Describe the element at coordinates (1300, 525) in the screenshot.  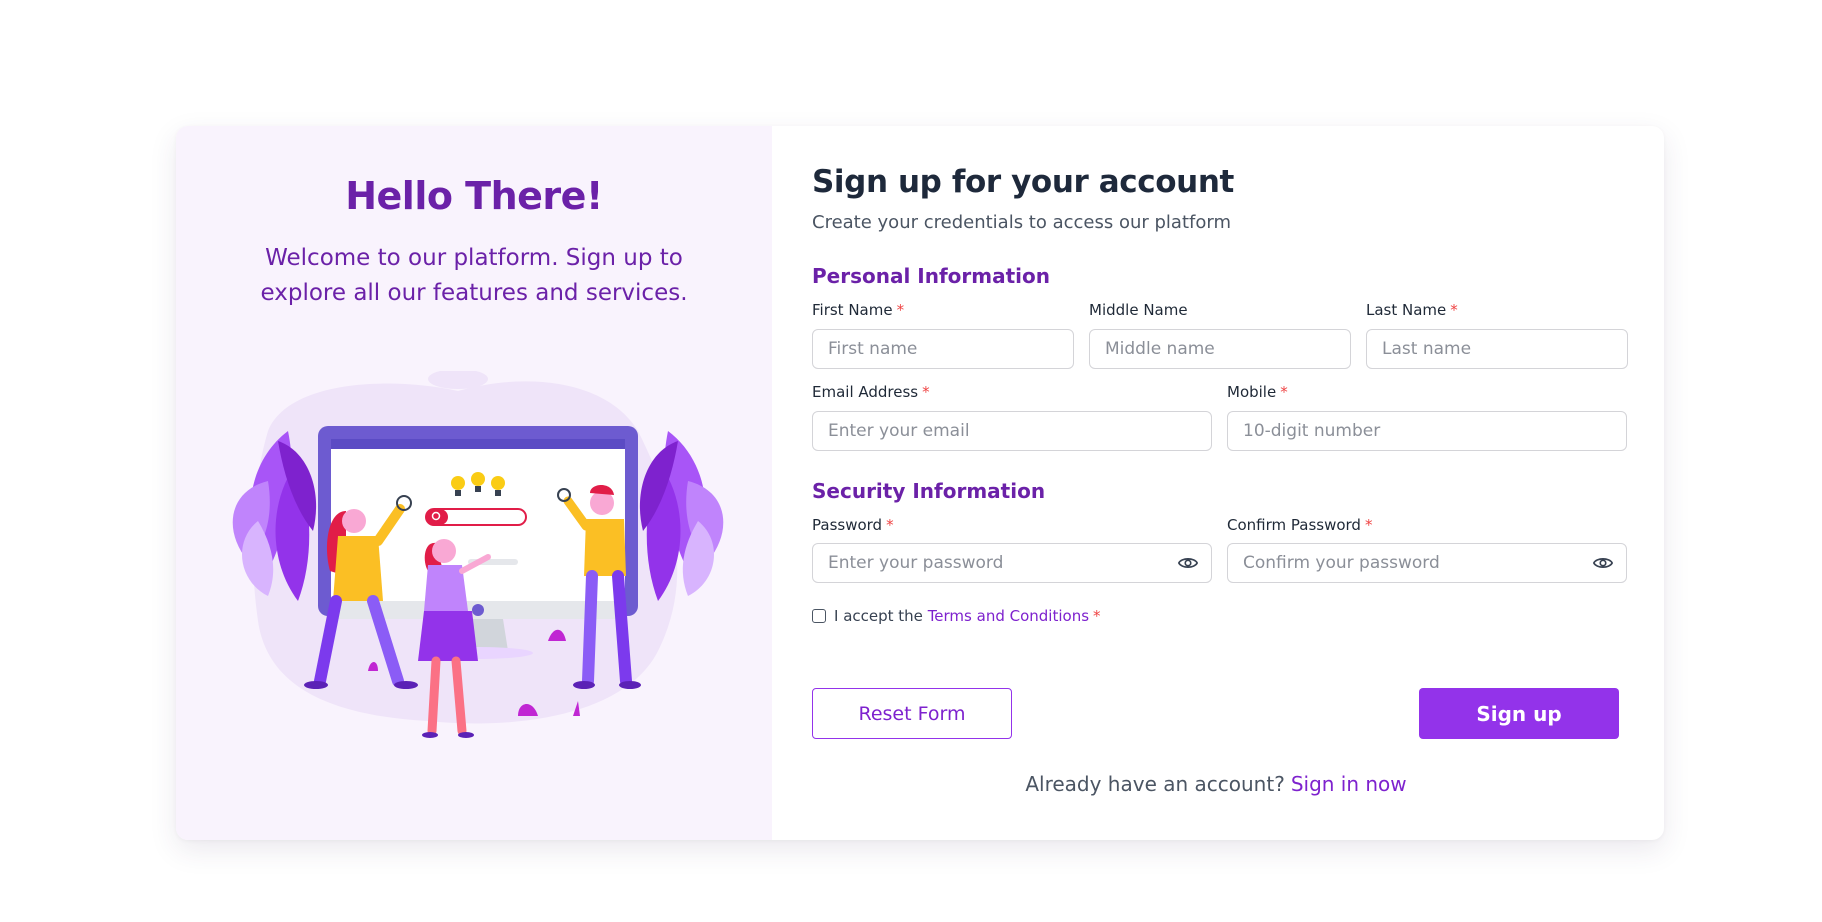
I see `confirm-password-label: Confirm Password *` at that location.